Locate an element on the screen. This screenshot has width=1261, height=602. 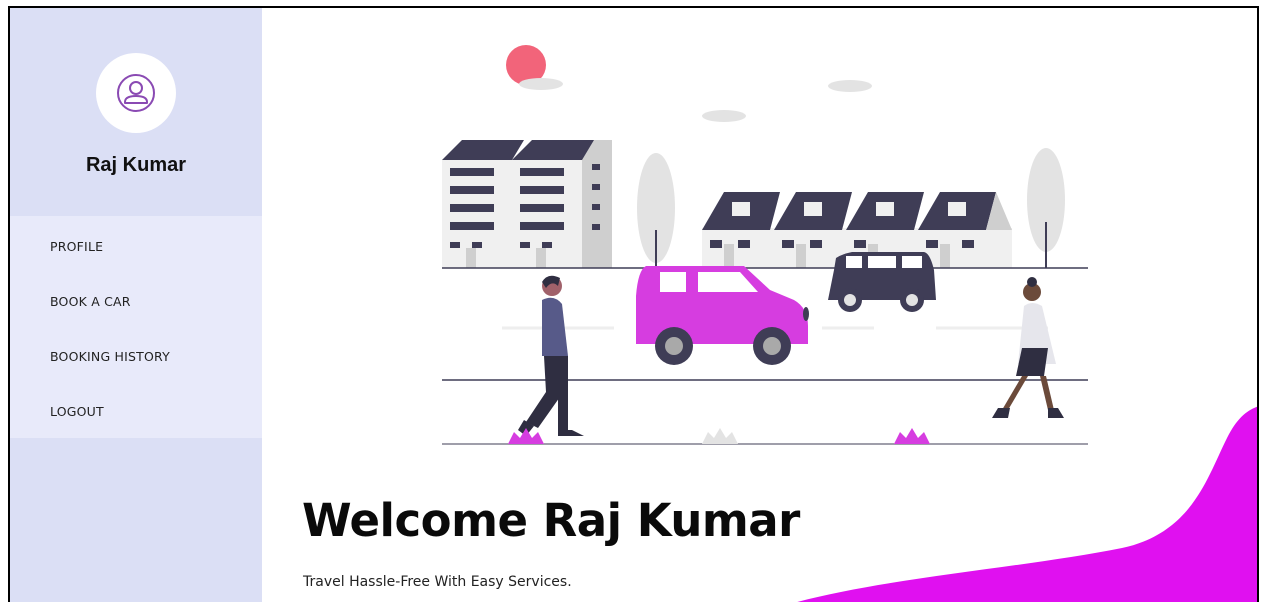
sidebar-item-profile: PROFILE is located at coordinates (76, 246).